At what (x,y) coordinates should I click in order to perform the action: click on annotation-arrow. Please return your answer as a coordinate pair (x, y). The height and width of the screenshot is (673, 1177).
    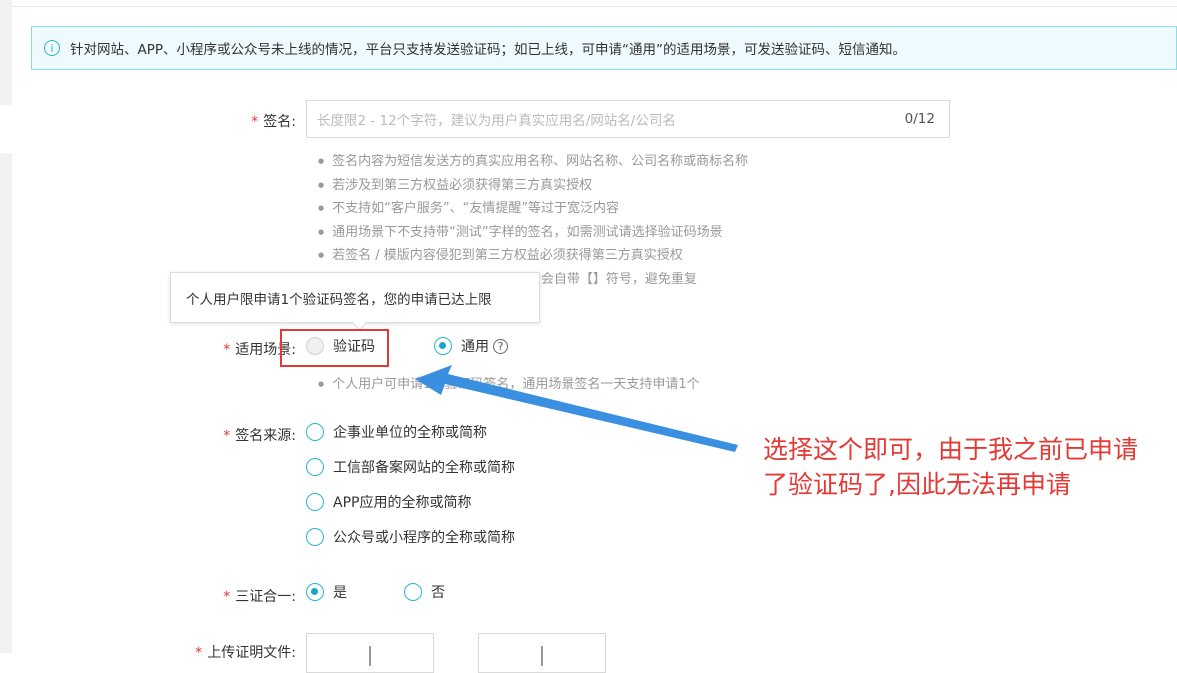
    Looking at the image, I should click on (576, 408).